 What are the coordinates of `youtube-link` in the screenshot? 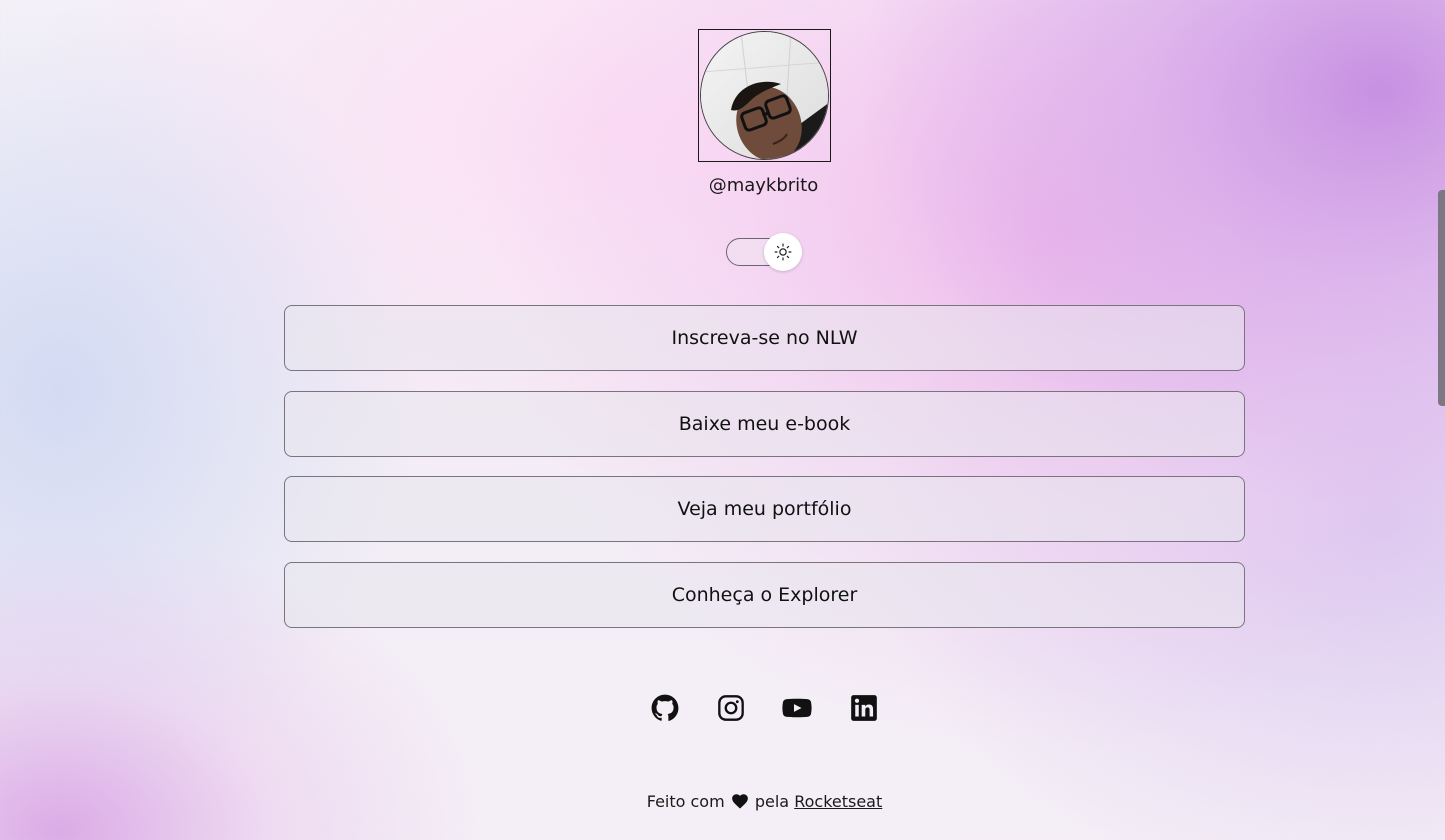 It's located at (797, 708).